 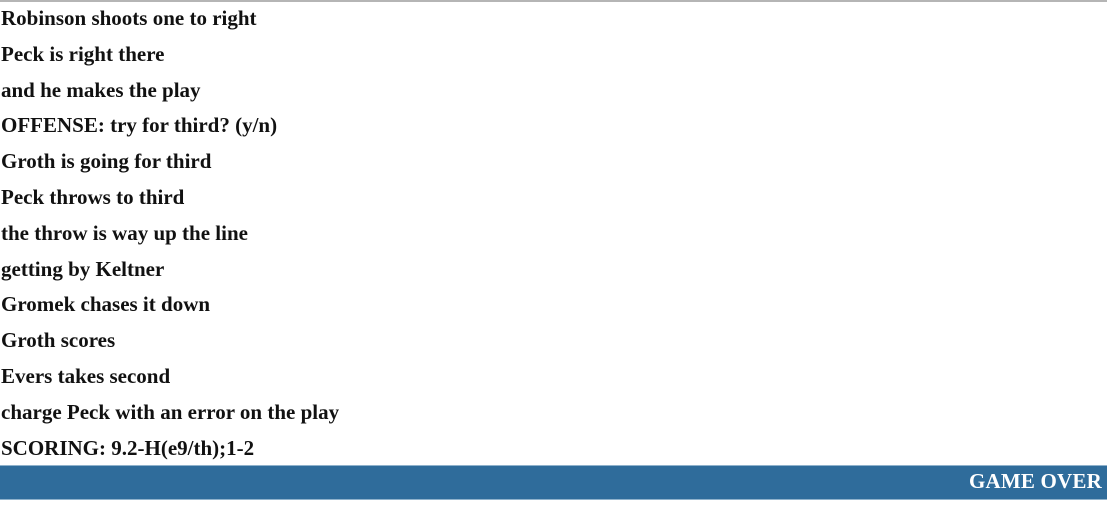 What do you see at coordinates (83, 53) in the screenshot?
I see `log-line: Peck is right there` at bounding box center [83, 53].